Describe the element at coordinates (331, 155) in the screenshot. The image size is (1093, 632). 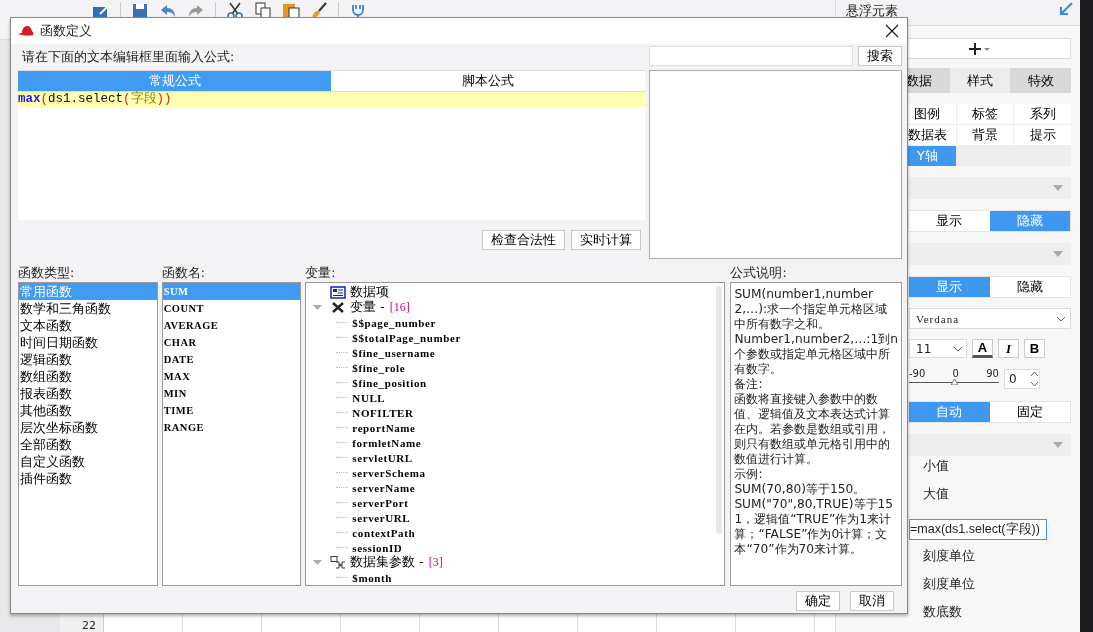
I see `formula-editor: max(ds1.select(字段))` at that location.